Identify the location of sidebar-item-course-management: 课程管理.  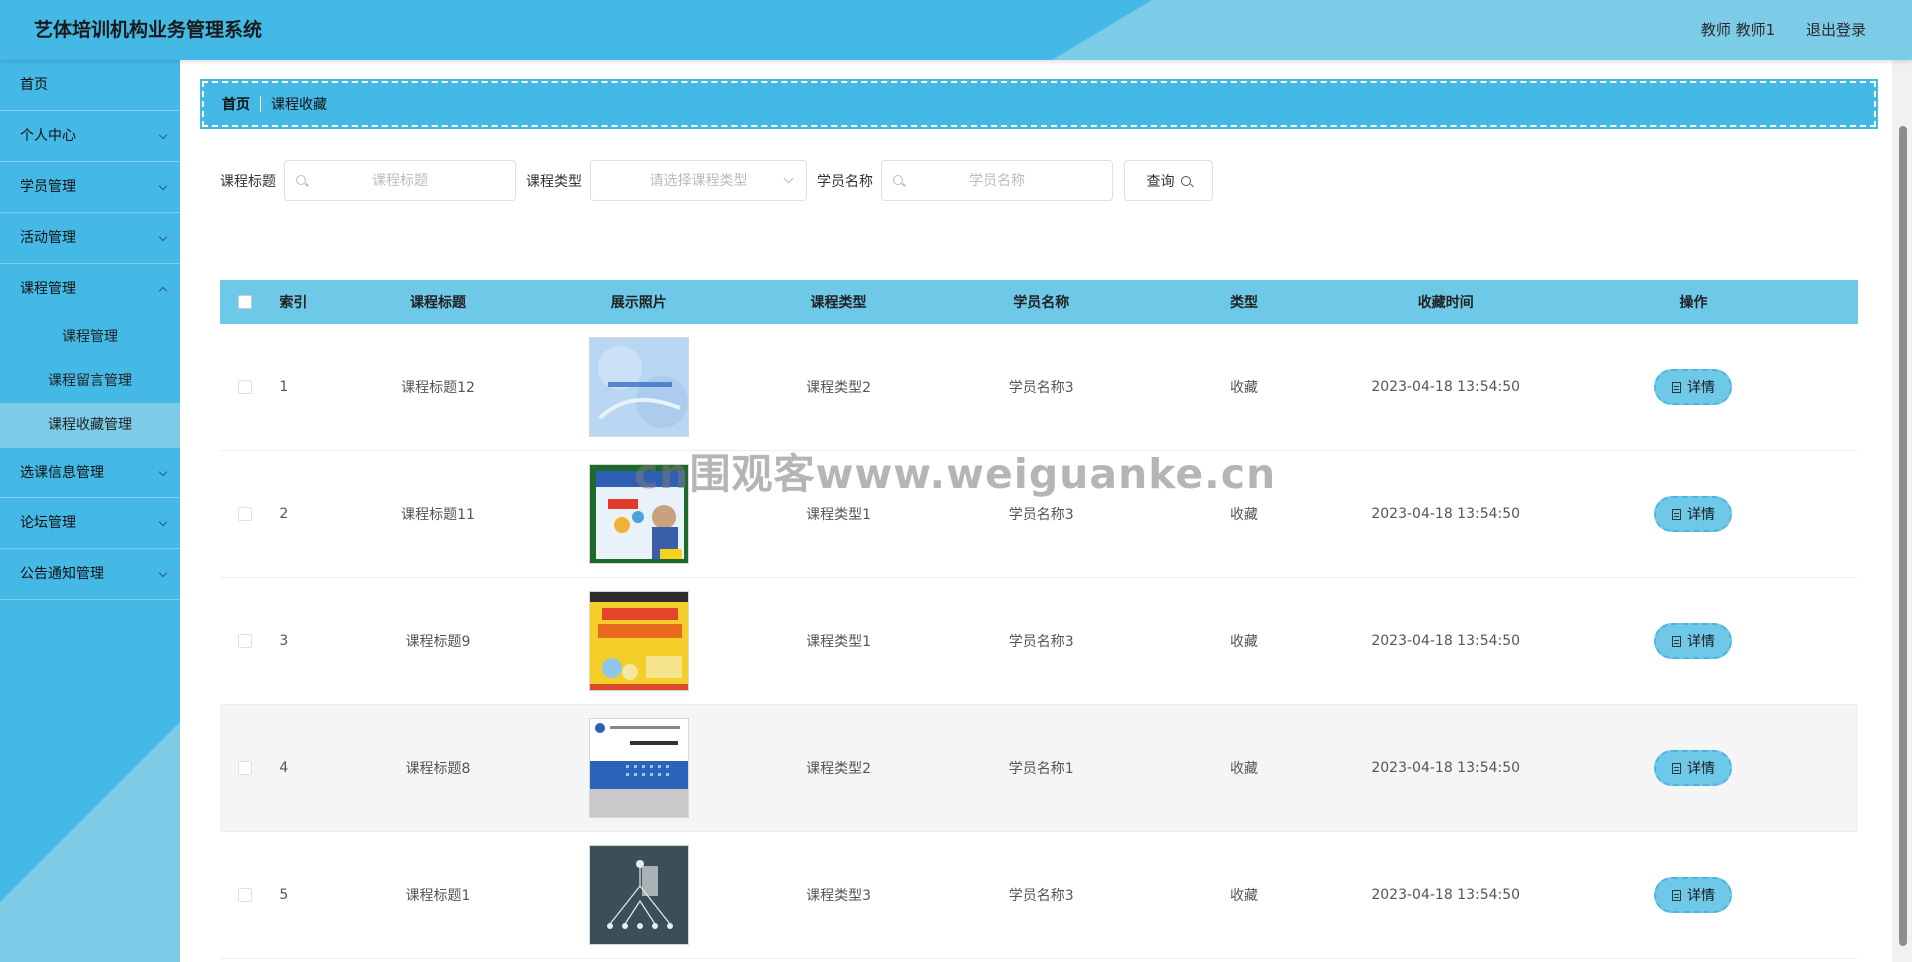
(90, 289).